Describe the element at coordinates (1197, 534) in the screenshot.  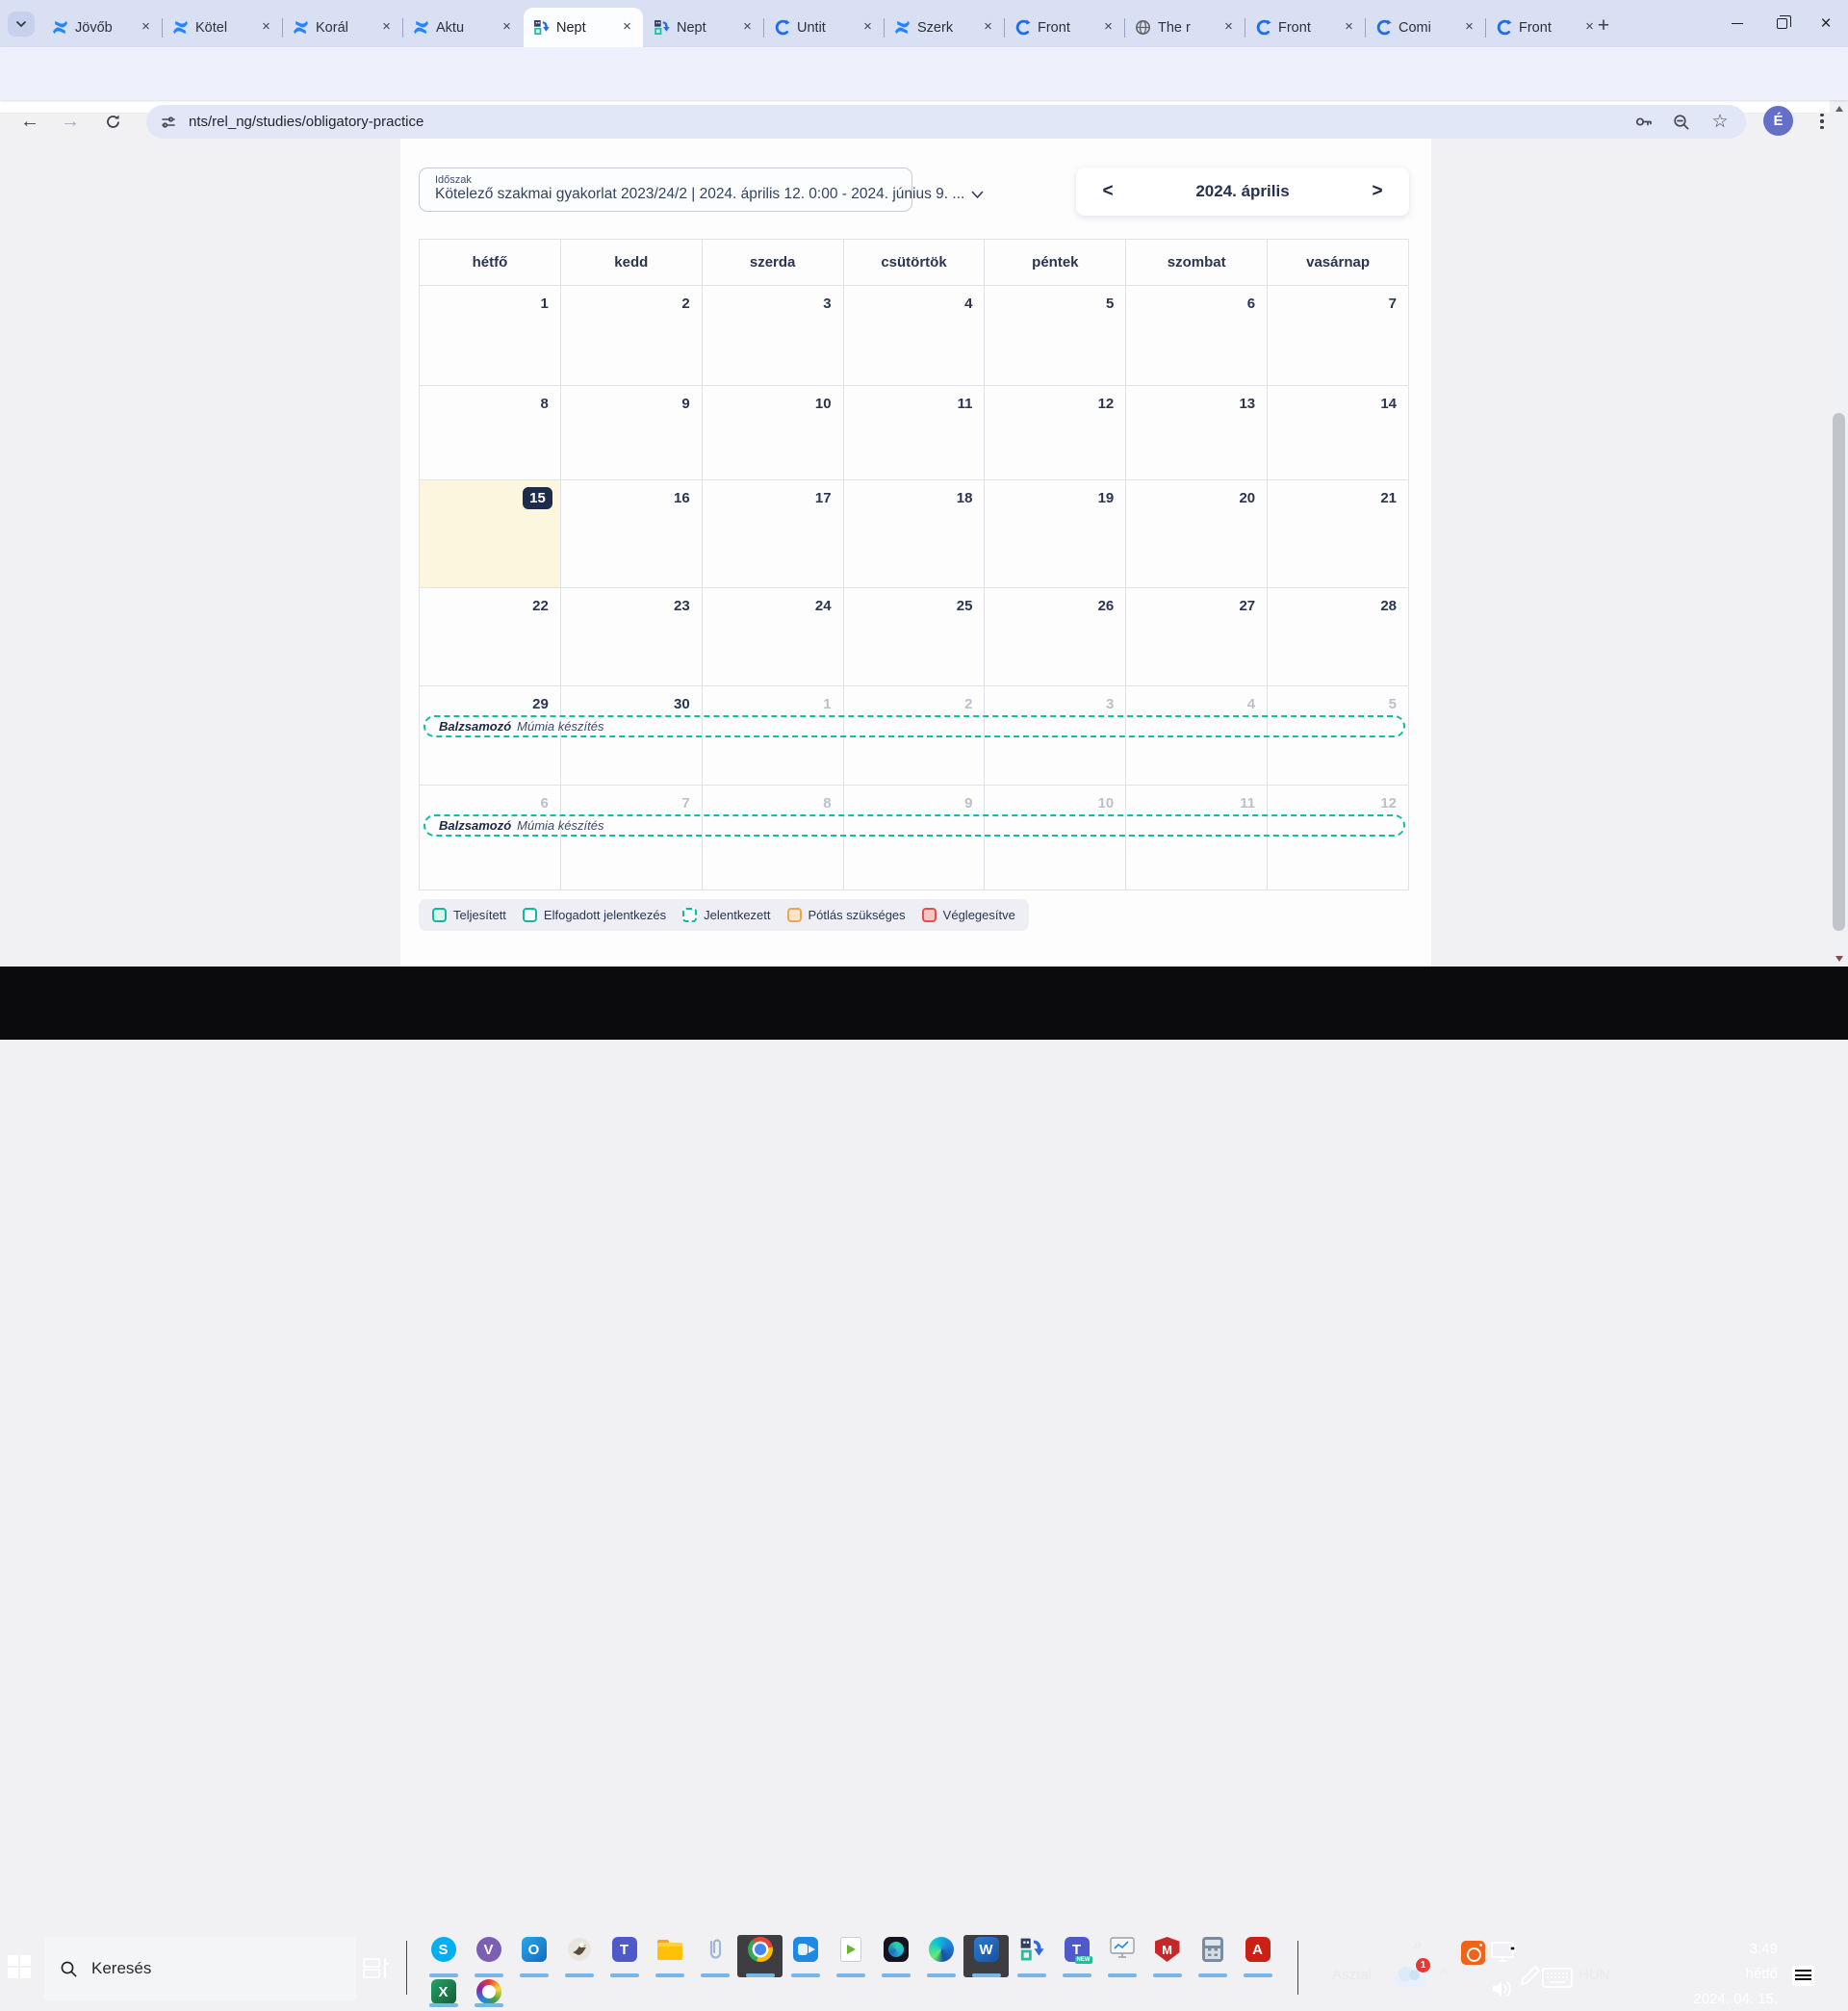
I see `calendar-day: 20` at that location.